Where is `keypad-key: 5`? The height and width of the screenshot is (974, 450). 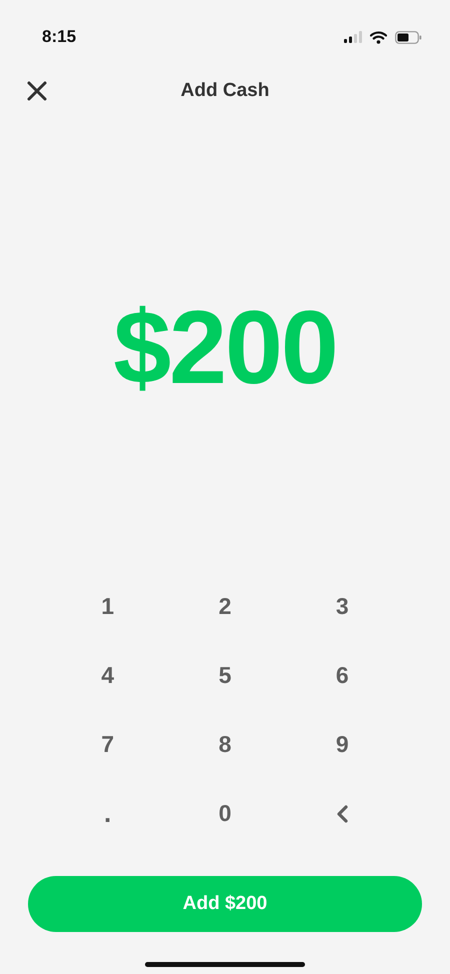 keypad-key: 5 is located at coordinates (225, 675).